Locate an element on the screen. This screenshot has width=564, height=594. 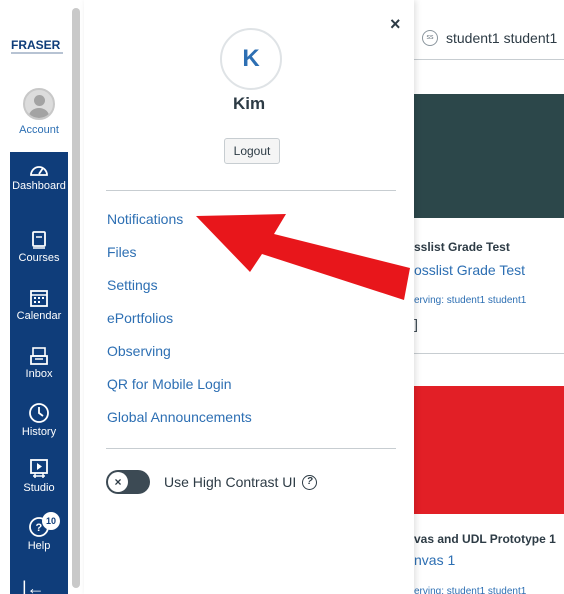
card1-title: sslist Grade Test is located at coordinates (462, 247).